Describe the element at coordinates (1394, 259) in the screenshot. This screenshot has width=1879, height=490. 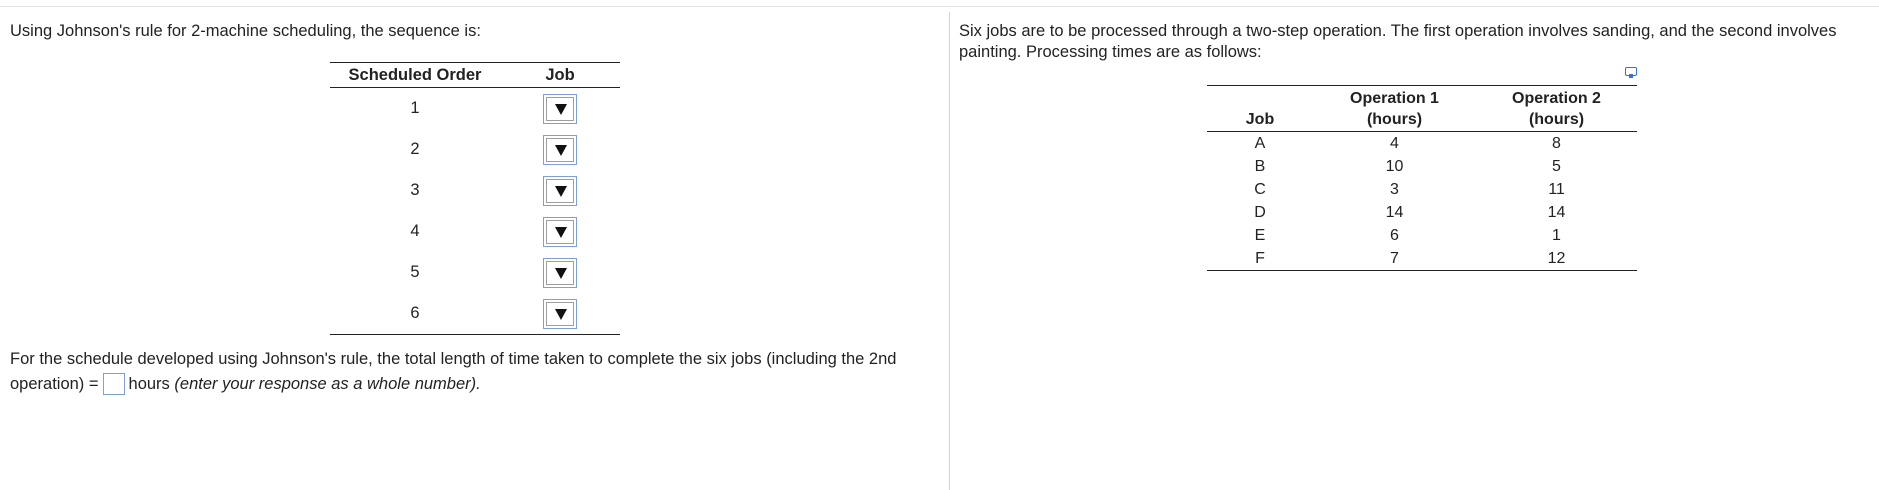
I see `operation-1-time: 7` at that location.